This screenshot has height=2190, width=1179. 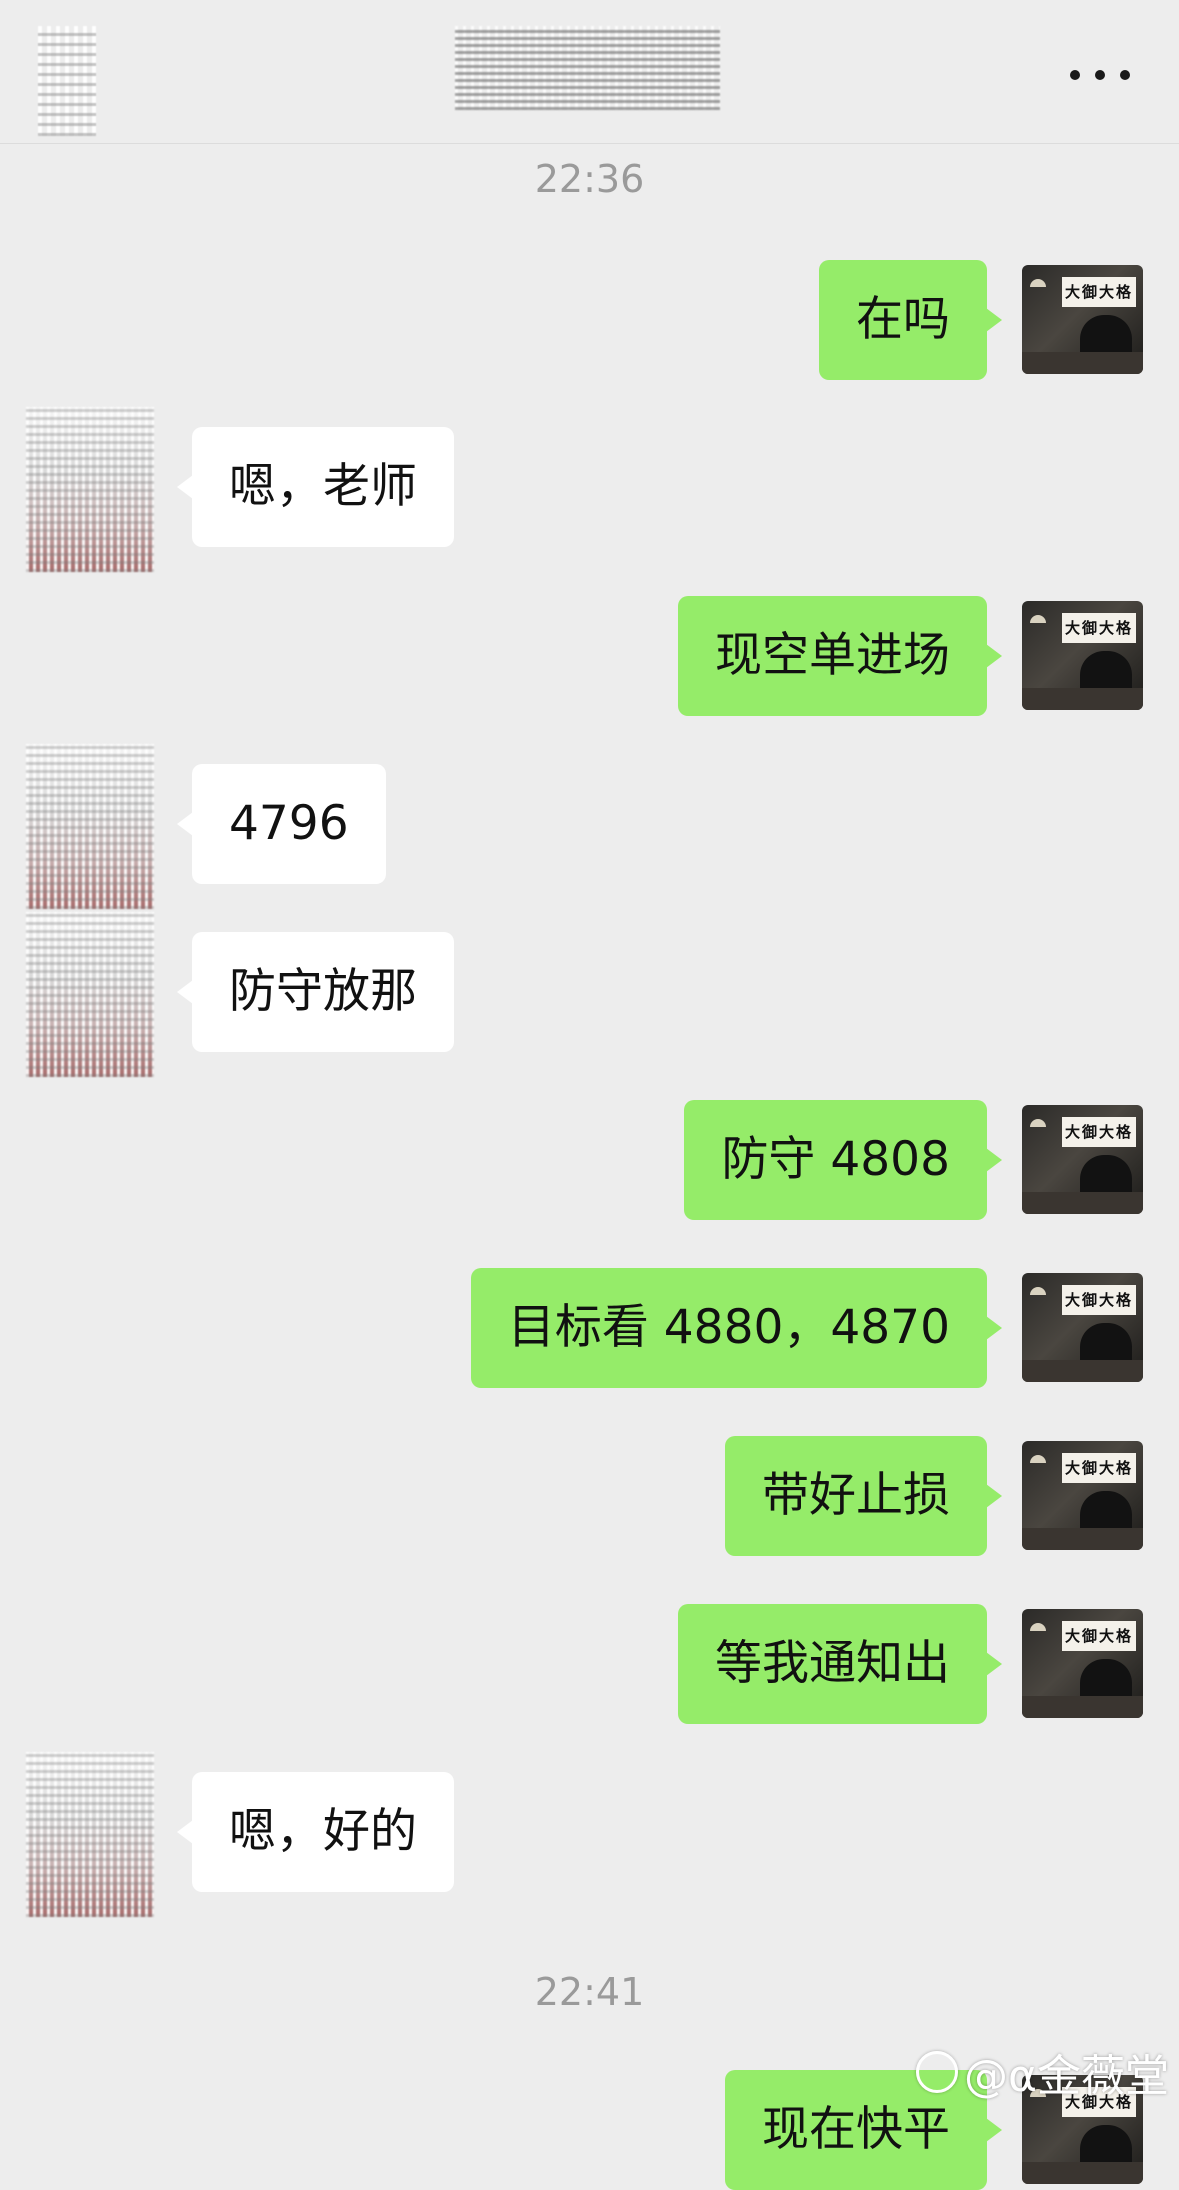 What do you see at coordinates (589, 179) in the screenshot?
I see `timestamp: 22:36` at bounding box center [589, 179].